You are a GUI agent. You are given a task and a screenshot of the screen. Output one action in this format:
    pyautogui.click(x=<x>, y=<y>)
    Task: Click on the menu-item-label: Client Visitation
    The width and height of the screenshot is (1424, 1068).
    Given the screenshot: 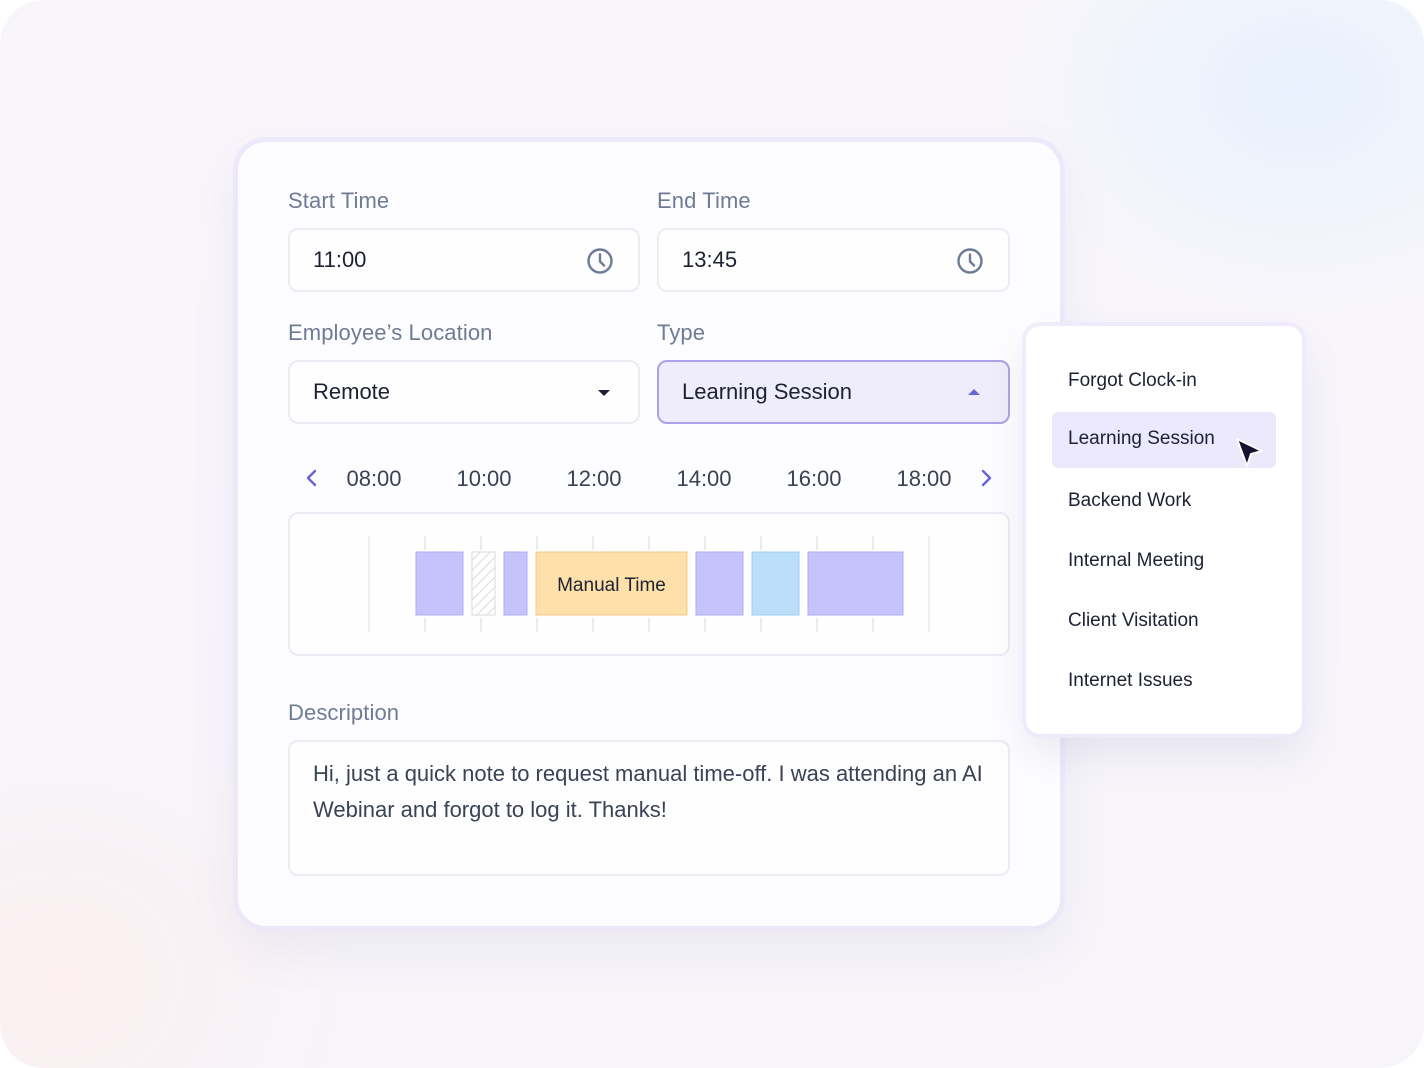 What is the action you would take?
    pyautogui.click(x=1133, y=620)
    